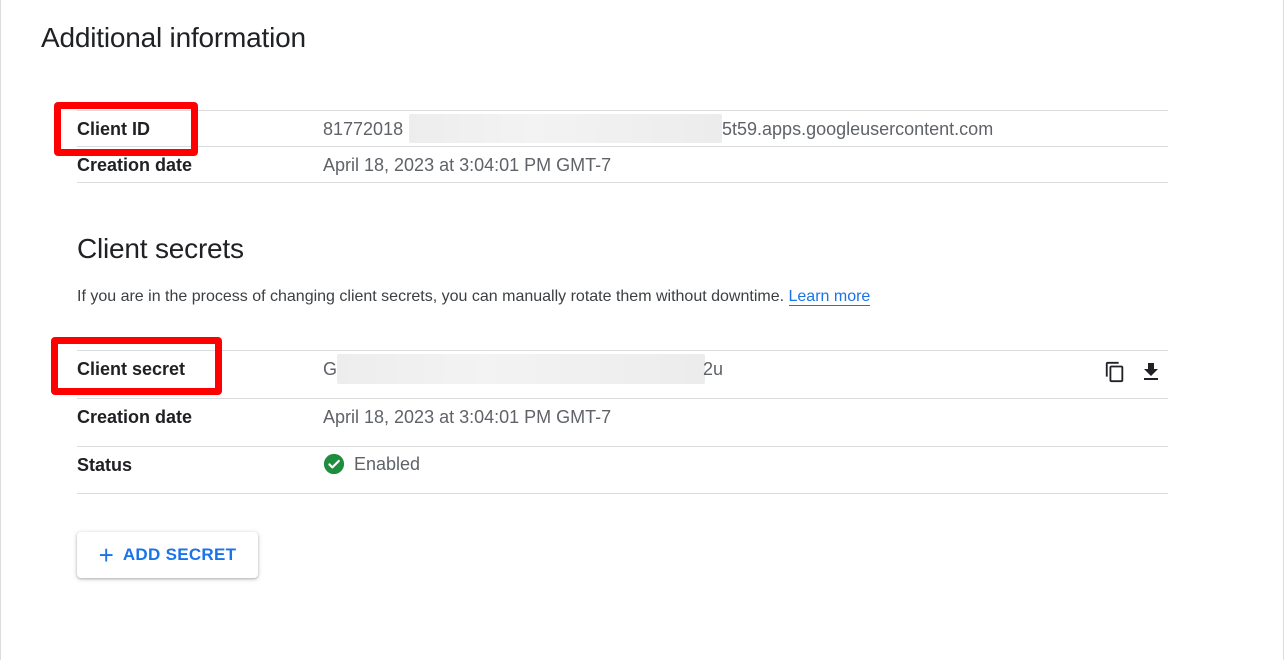  What do you see at coordinates (105, 465) in the screenshot?
I see `status-label: Status` at bounding box center [105, 465].